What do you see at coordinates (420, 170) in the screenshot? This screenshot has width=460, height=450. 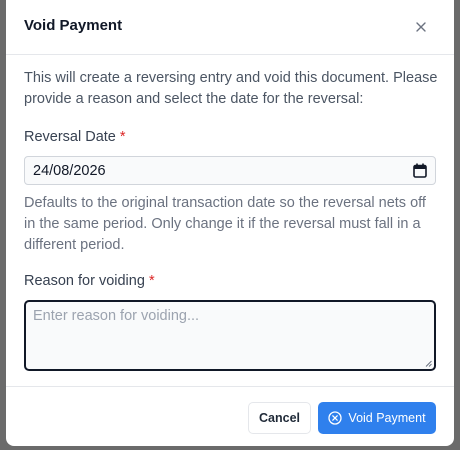 I see `calendar-icon` at bounding box center [420, 170].